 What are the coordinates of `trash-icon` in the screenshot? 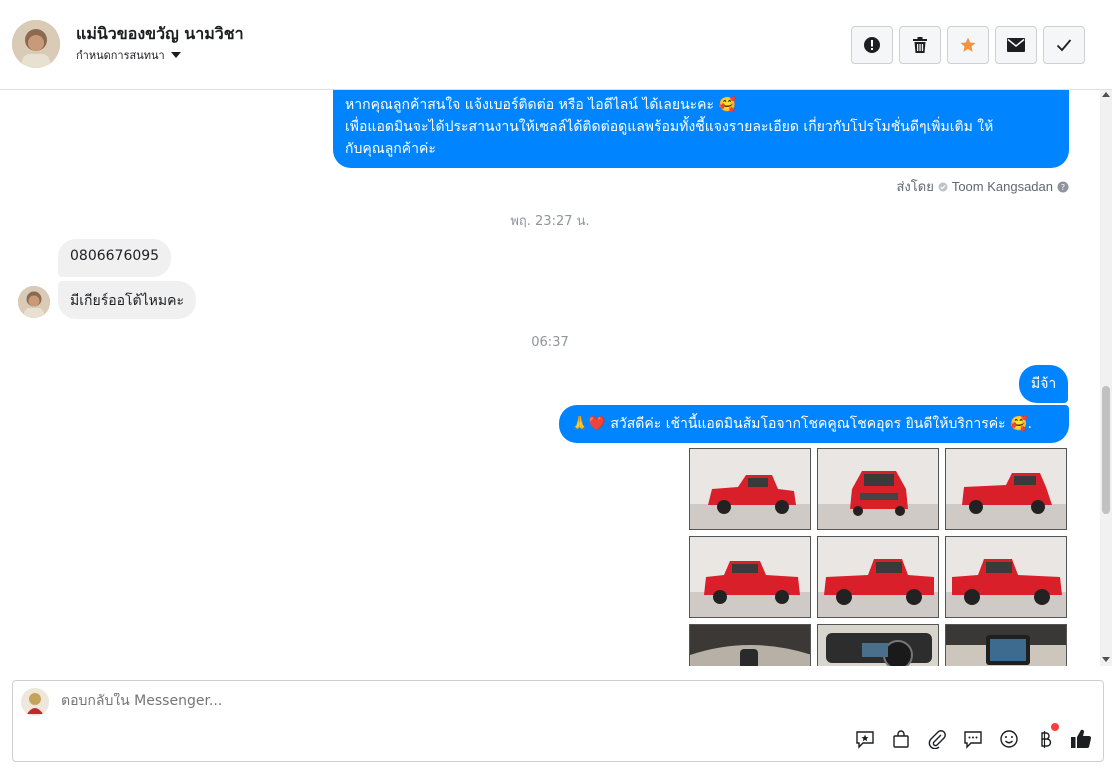 It's located at (920, 45).